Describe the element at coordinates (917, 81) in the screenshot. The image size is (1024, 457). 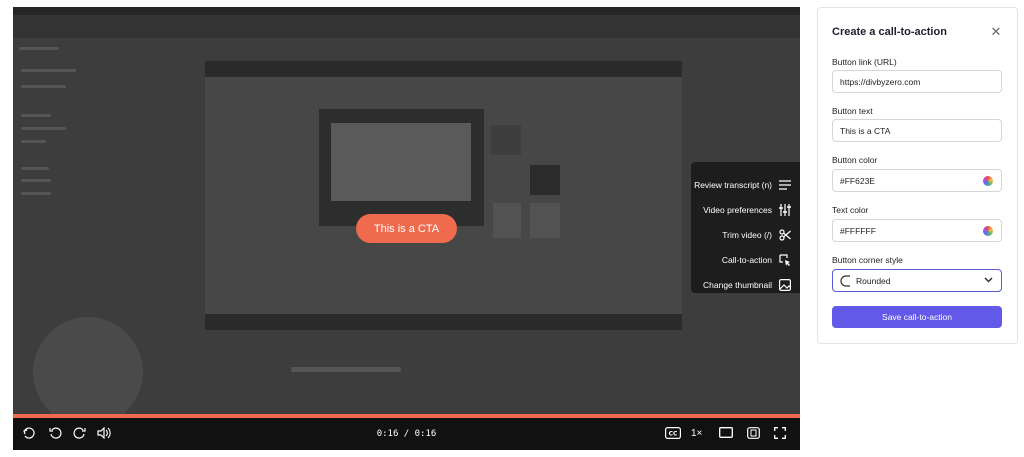
I see `link-field: https://divbyzero.com` at that location.